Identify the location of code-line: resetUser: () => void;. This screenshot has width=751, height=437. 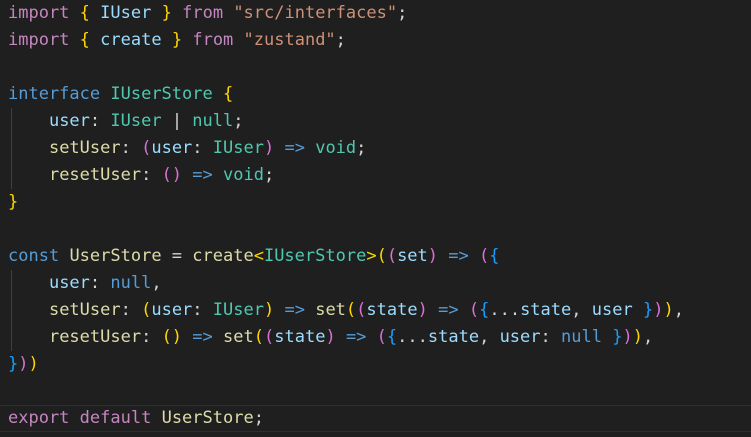
(375, 175).